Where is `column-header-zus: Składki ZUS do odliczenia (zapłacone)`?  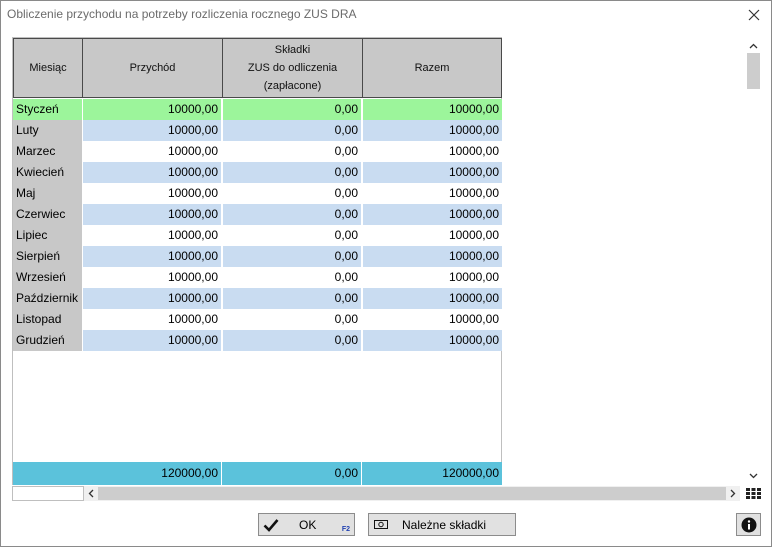 column-header-zus: Składki ZUS do odliczenia (zapłacone) is located at coordinates (292, 68).